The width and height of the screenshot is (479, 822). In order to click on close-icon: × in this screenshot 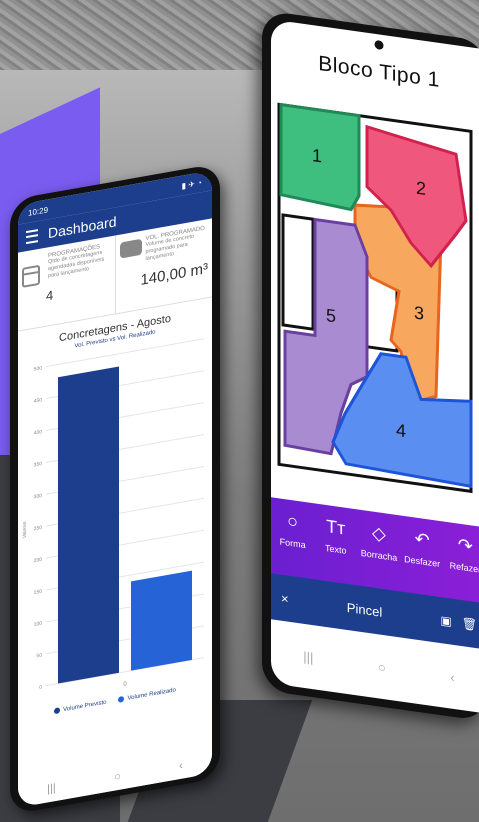, I will do `click(285, 598)`.